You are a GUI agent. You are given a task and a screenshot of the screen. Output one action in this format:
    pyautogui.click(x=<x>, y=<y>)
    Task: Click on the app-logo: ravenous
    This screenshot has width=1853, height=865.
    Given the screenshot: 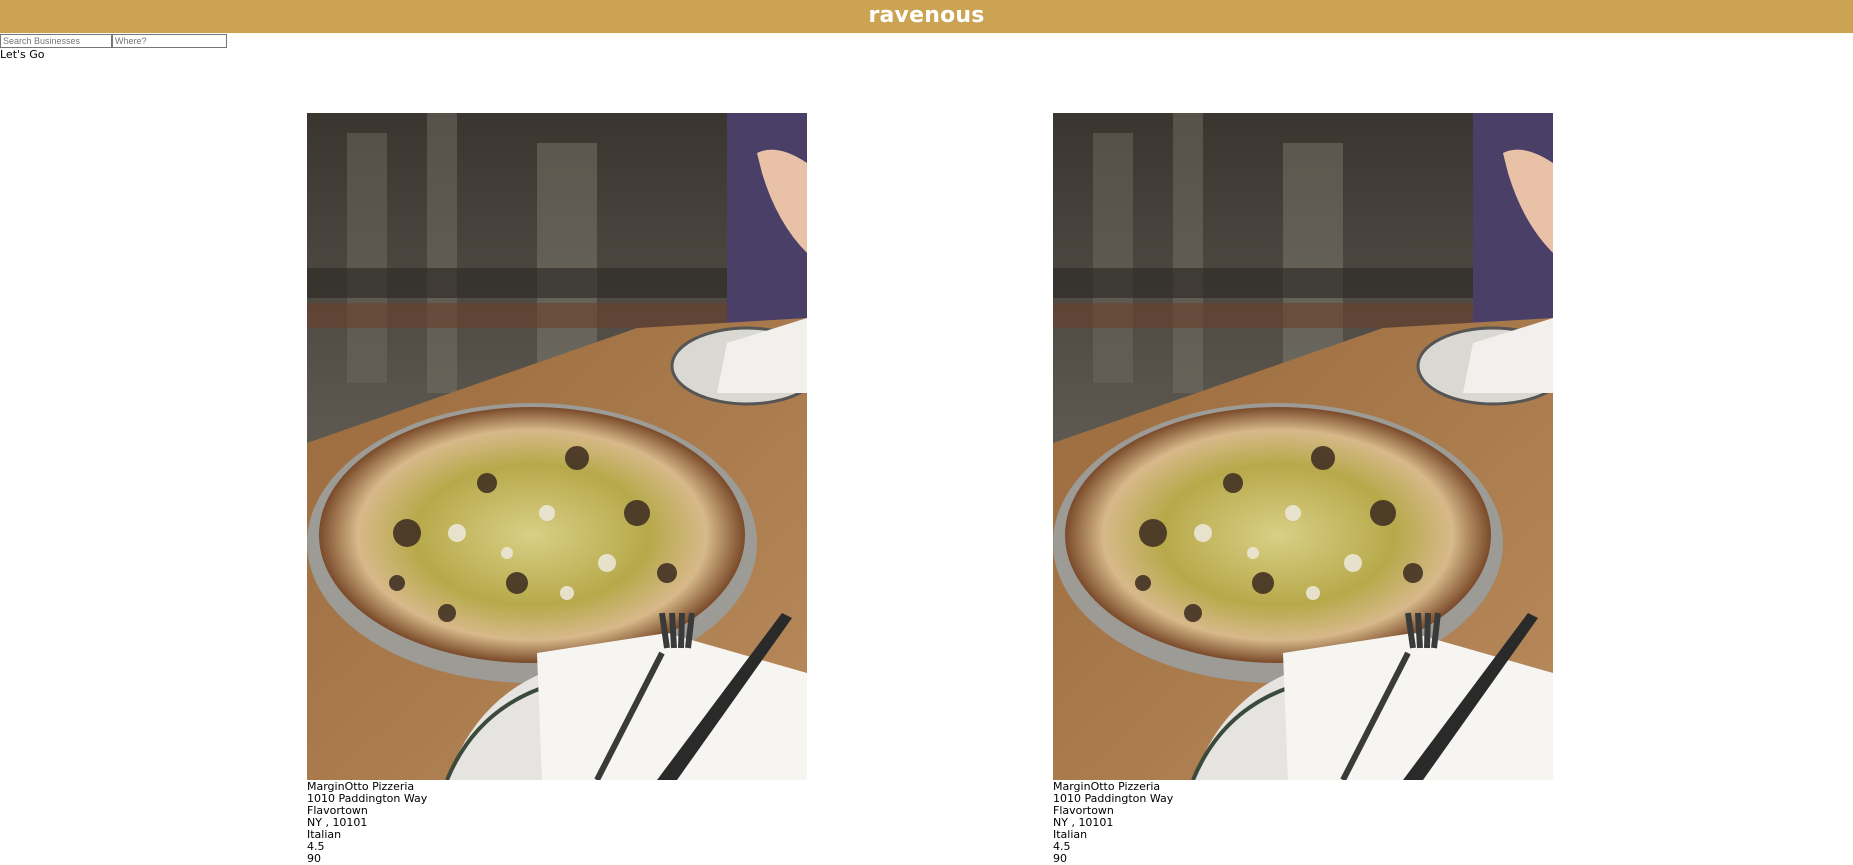 What is the action you would take?
    pyautogui.click(x=926, y=15)
    